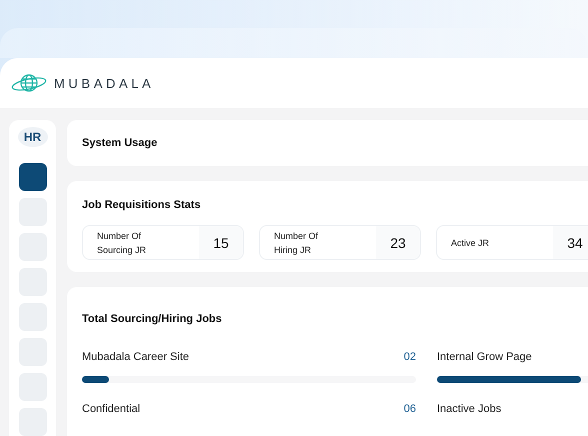  Describe the element at coordinates (111, 409) in the screenshot. I see `job-label: Confidential` at that location.